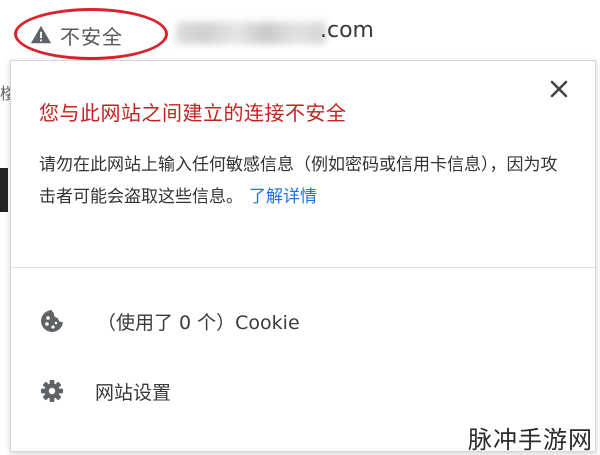 This screenshot has width=600, height=455. Describe the element at coordinates (559, 89) in the screenshot. I see `close-icon` at that location.